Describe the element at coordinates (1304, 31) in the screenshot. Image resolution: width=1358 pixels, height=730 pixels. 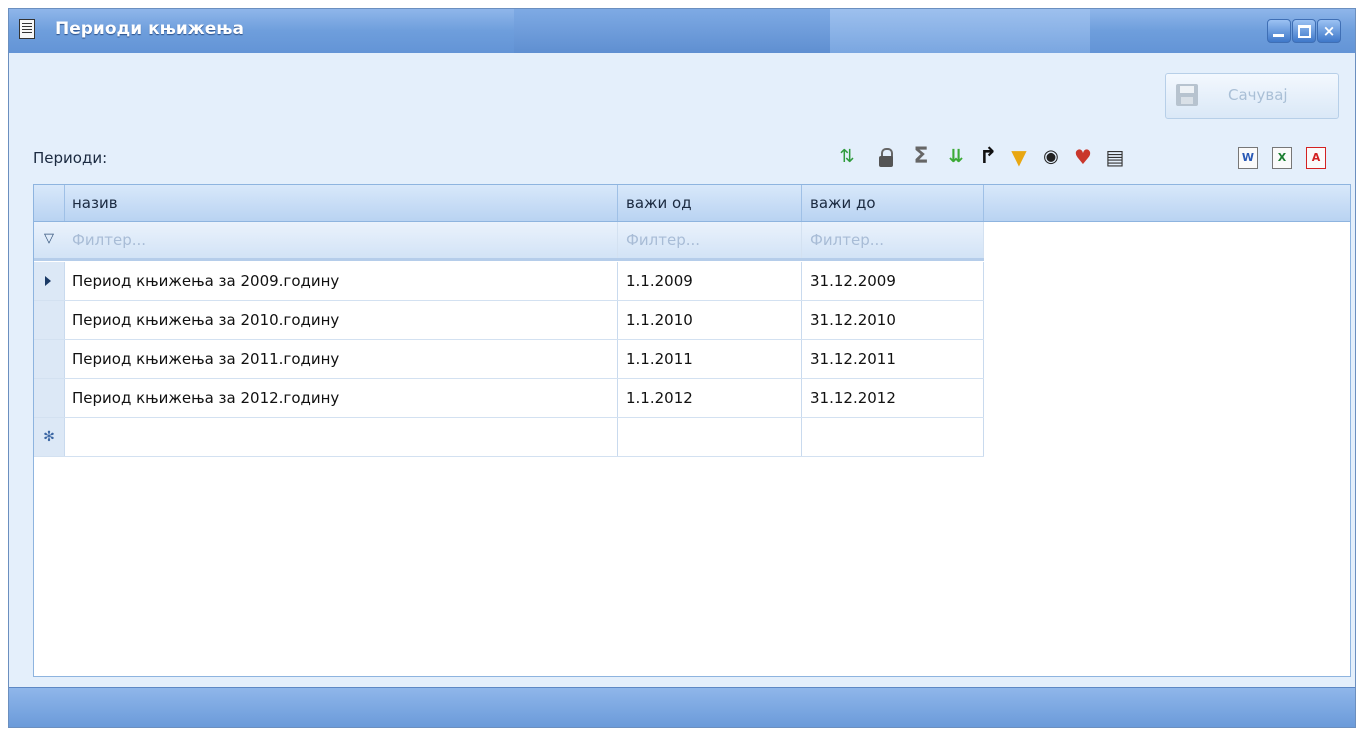
I see `maximize-button` at that location.